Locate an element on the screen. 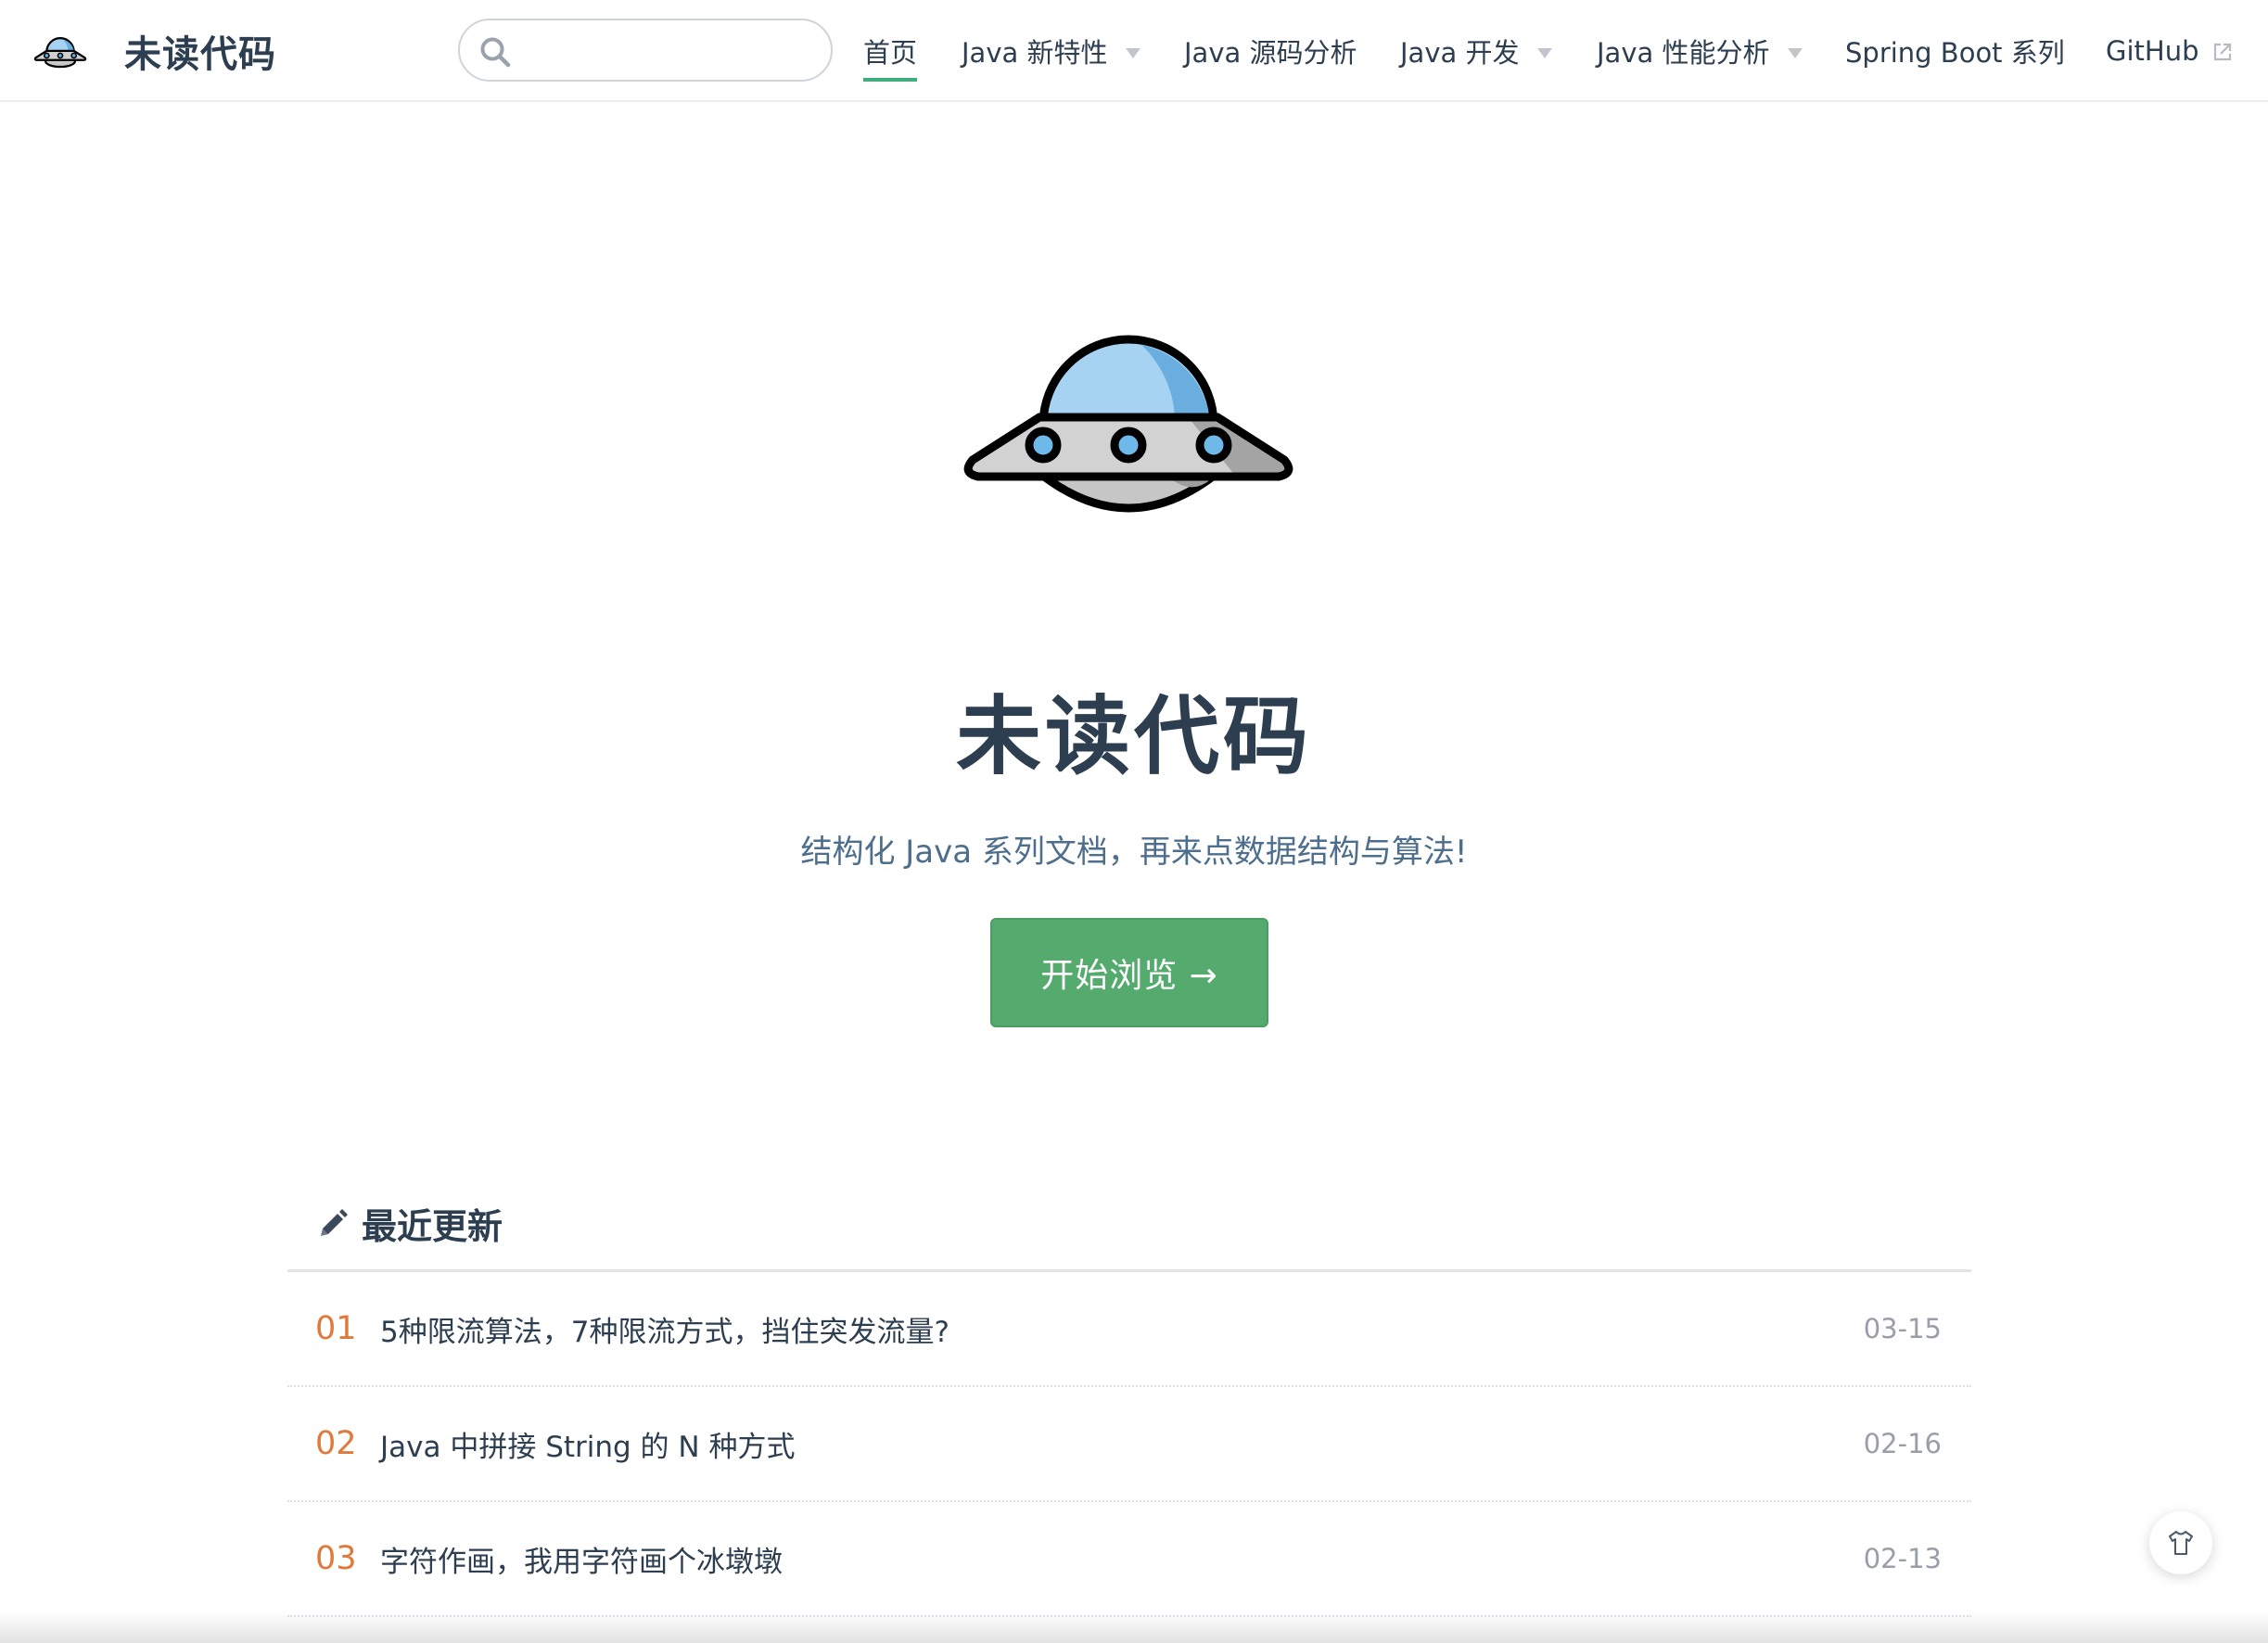  nav-item-home: 首页 is located at coordinates (890, 51).